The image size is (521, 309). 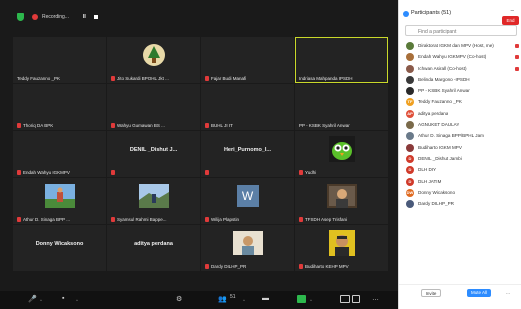 What do you see at coordinates (460, 135) in the screenshot?
I see `participant-row: Athur D. Sinaga BPP/BPHL Jam` at bounding box center [460, 135].